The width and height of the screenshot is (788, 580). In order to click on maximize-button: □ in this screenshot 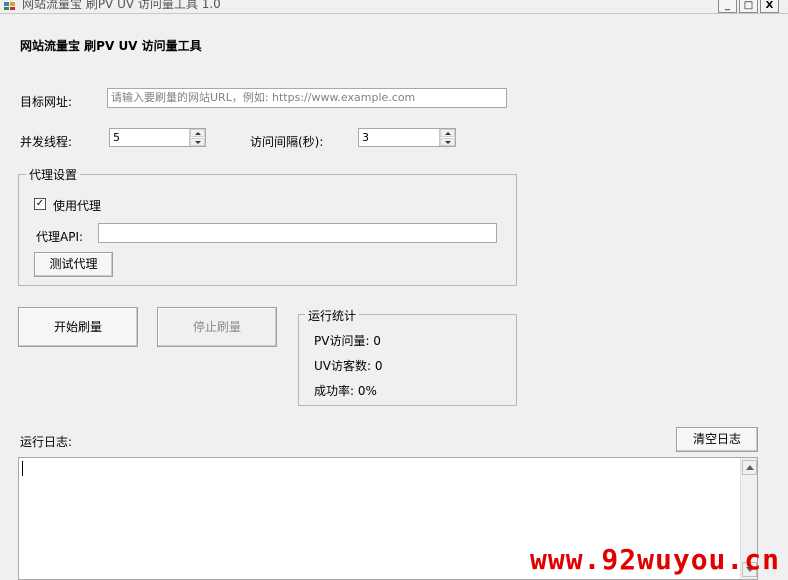, I will do `click(748, 6)`.